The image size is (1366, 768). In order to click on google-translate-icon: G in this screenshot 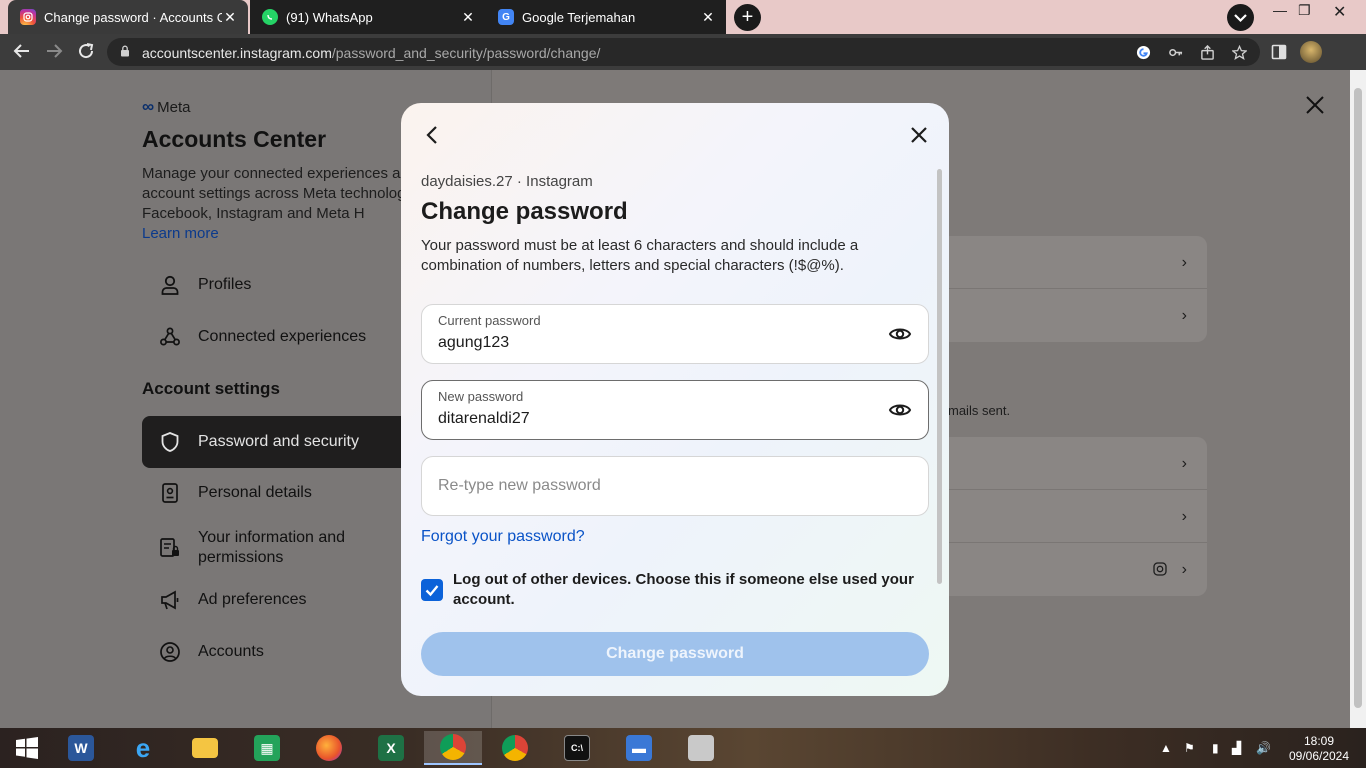, I will do `click(506, 17)`.